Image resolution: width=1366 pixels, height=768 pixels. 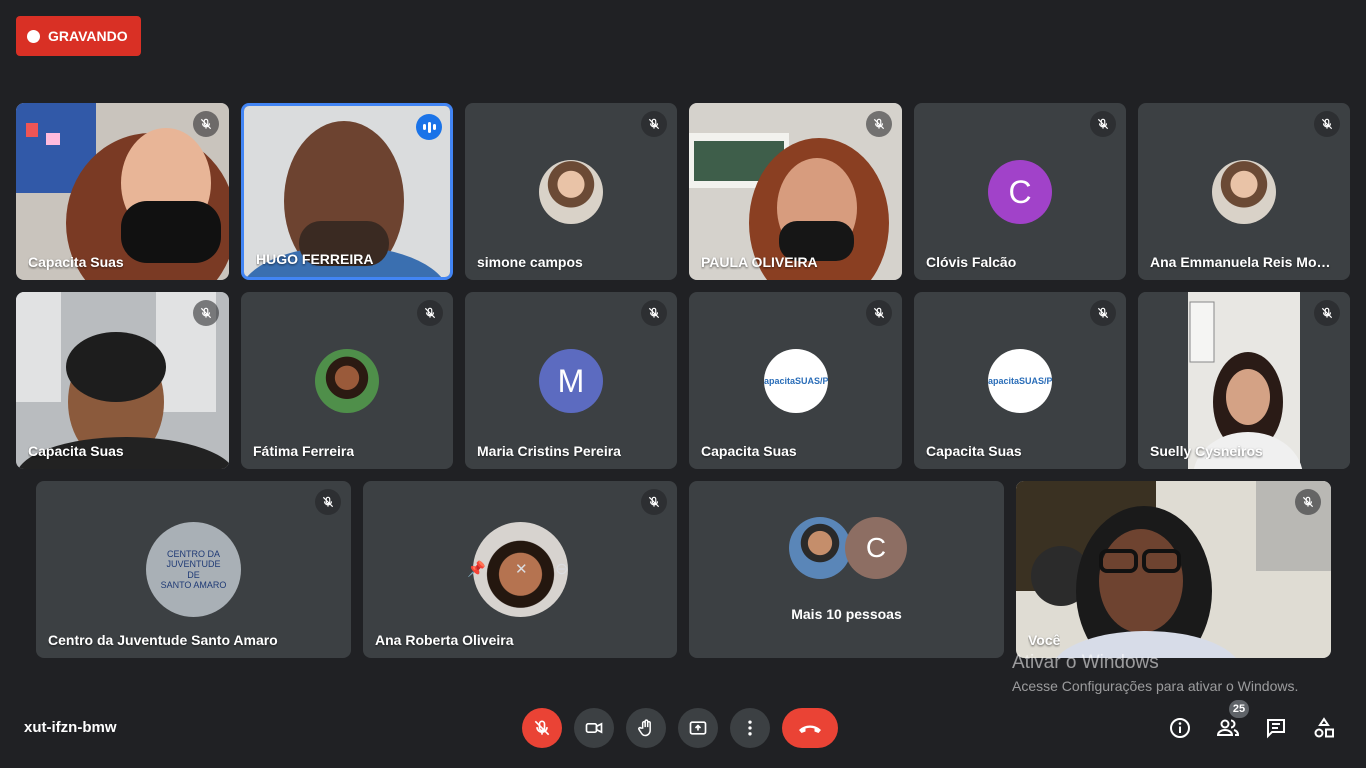 I want to click on participant-tile: simone campos, so click(x=571, y=191).